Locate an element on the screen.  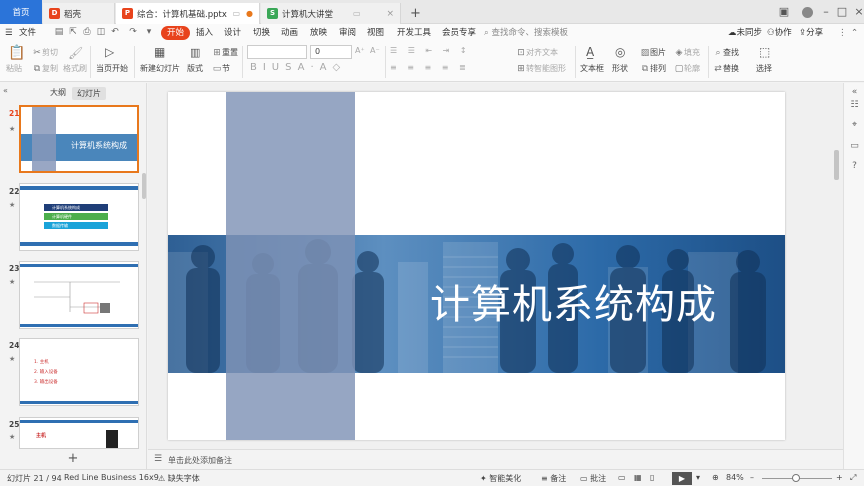
menu-icon: ☰ is located at coordinates (9, 33).